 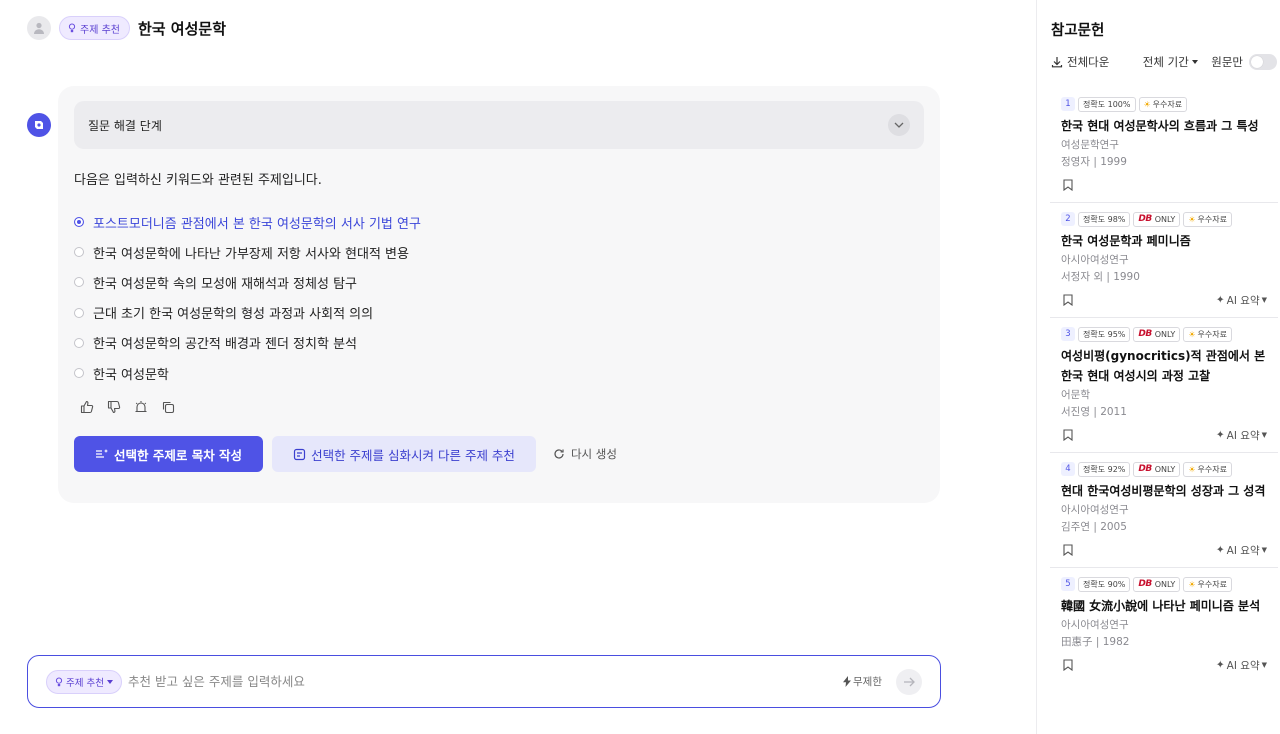 I want to click on topic-option: 한국 여성문학 속의 모성애 재해석과 정체성 탐구, so click(x=247, y=282).